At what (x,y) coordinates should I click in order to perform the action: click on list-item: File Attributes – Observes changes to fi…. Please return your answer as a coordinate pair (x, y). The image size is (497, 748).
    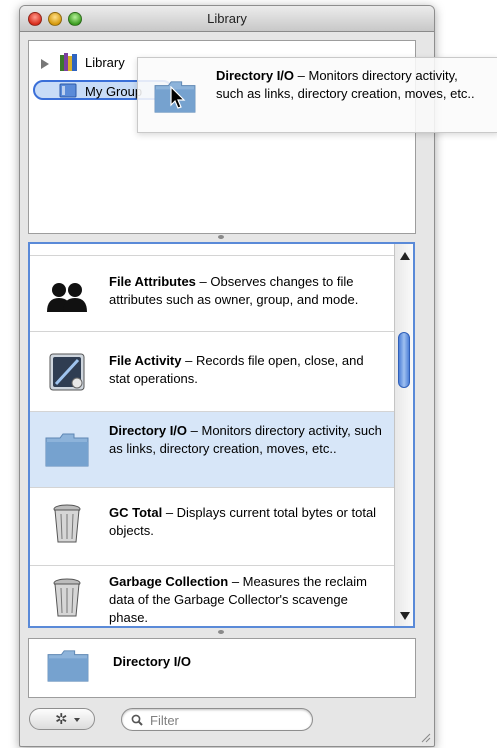
    Looking at the image, I should click on (212, 294).